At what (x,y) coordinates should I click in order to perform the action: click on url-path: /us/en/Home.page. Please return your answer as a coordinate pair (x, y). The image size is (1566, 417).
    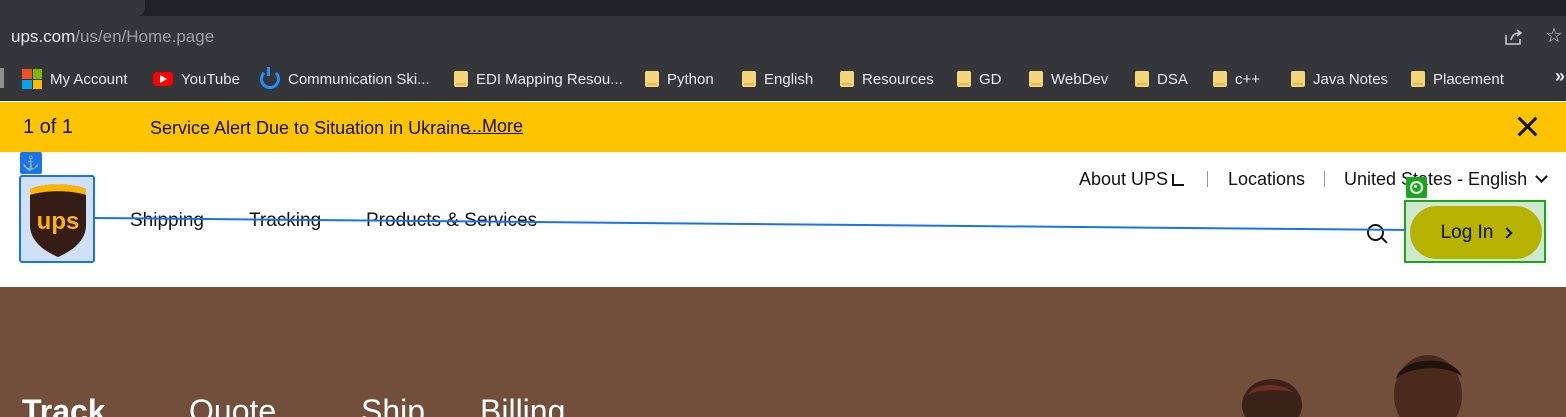
    Looking at the image, I should click on (145, 36).